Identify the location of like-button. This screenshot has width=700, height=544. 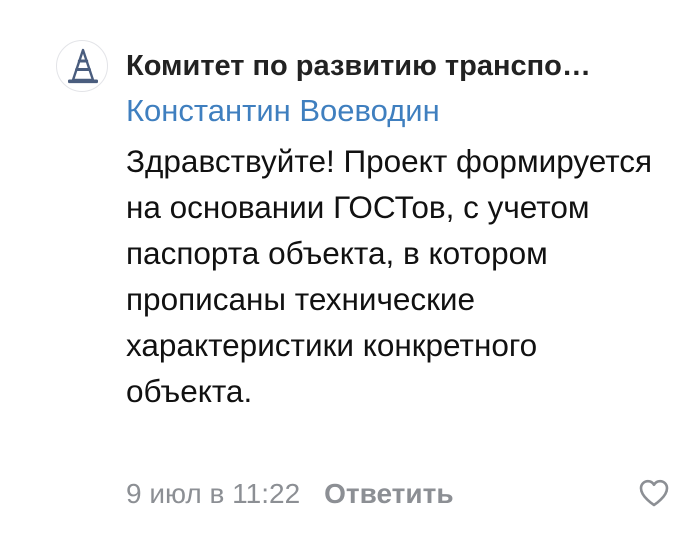
(654, 493).